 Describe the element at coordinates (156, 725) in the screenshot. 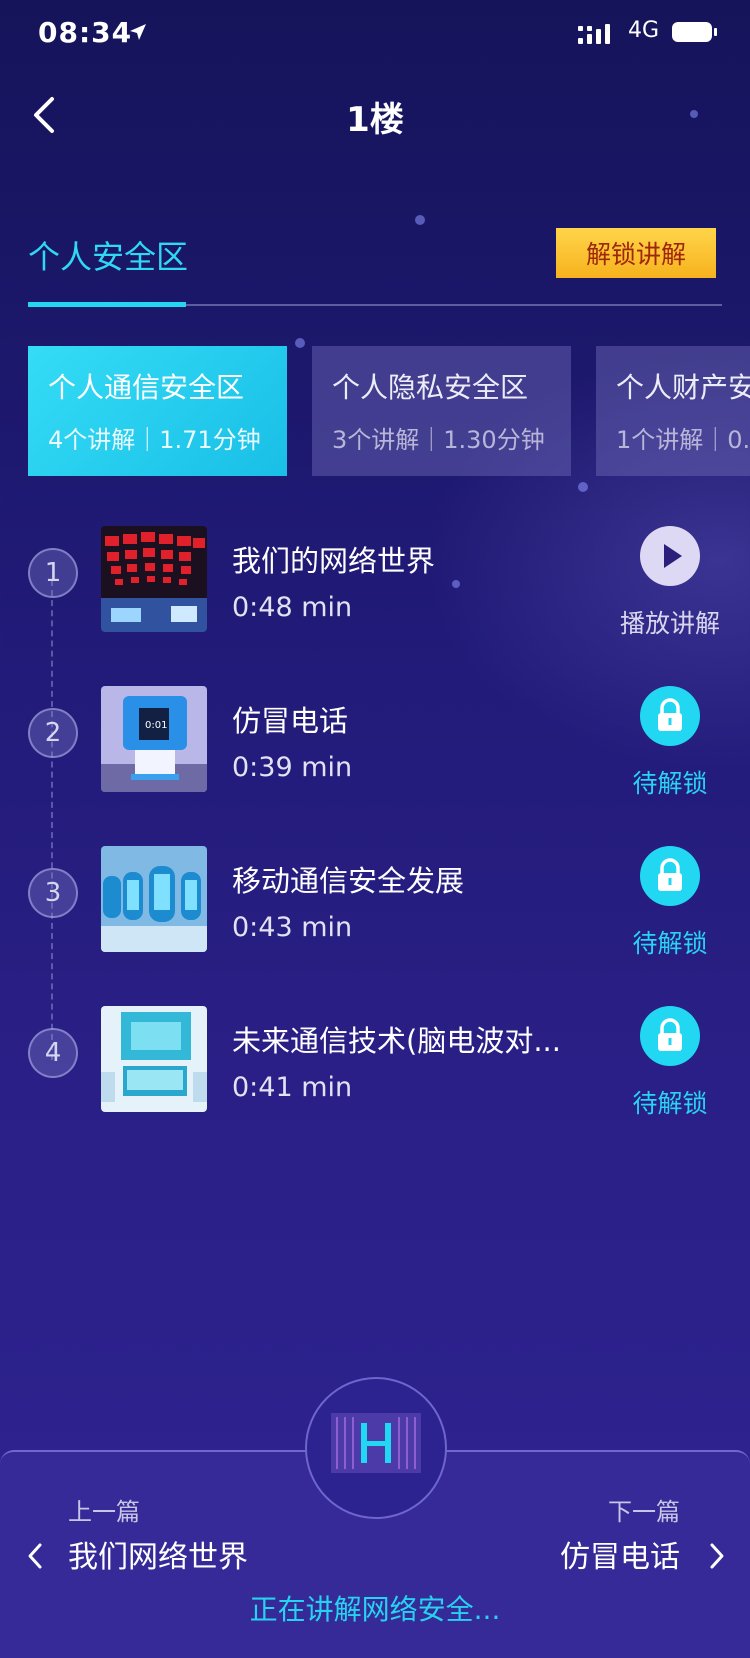

I see `svg-text: 0:01` at that location.